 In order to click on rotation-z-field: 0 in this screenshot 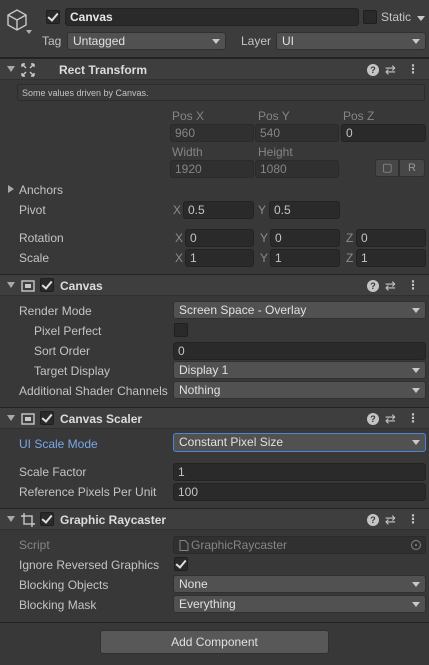, I will do `click(391, 238)`.